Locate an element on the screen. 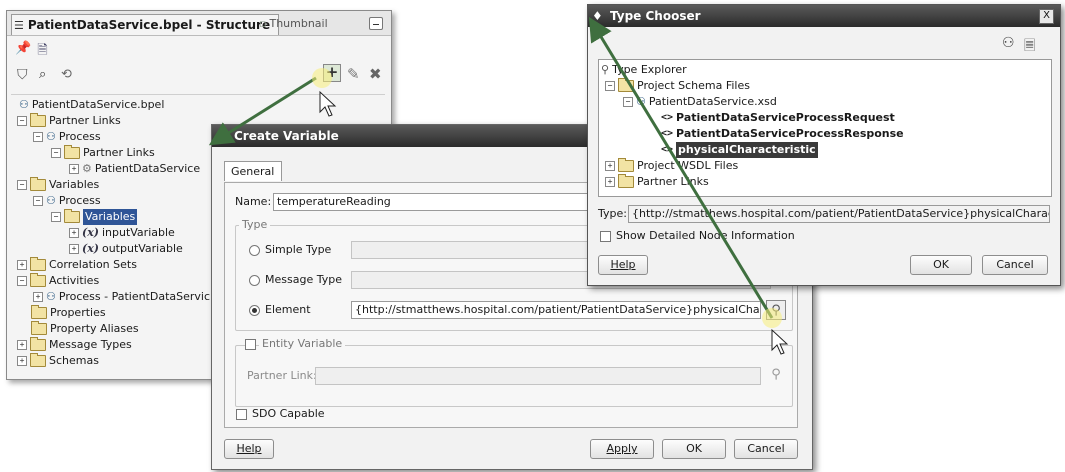 The width and height of the screenshot is (1065, 472). tab-thumbnail-label: Thumbnail is located at coordinates (298, 23).